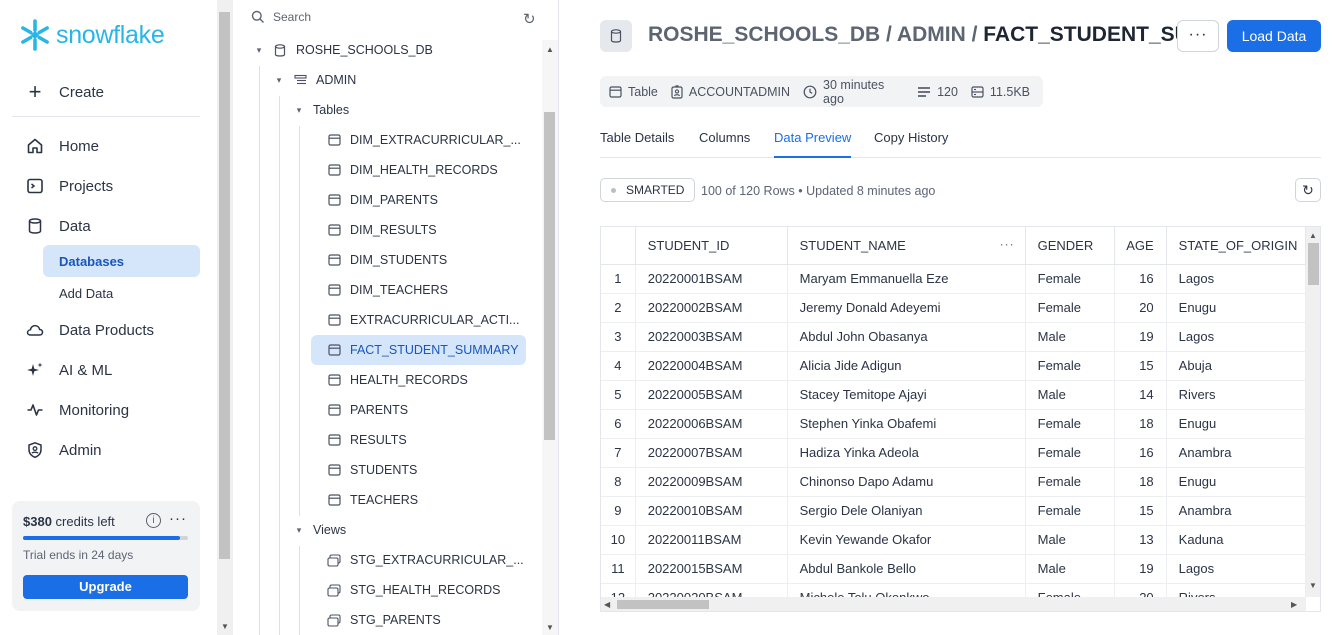  I want to click on nav-databases: Databases, so click(121, 261).